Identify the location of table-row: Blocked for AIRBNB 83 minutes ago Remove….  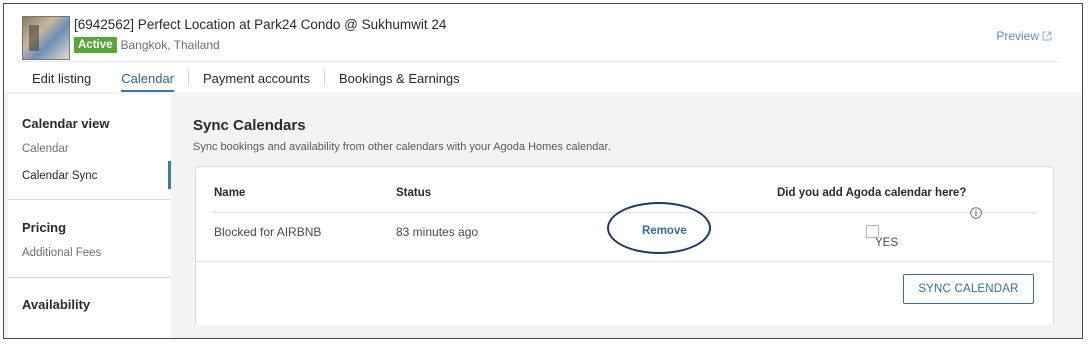
(624, 231).